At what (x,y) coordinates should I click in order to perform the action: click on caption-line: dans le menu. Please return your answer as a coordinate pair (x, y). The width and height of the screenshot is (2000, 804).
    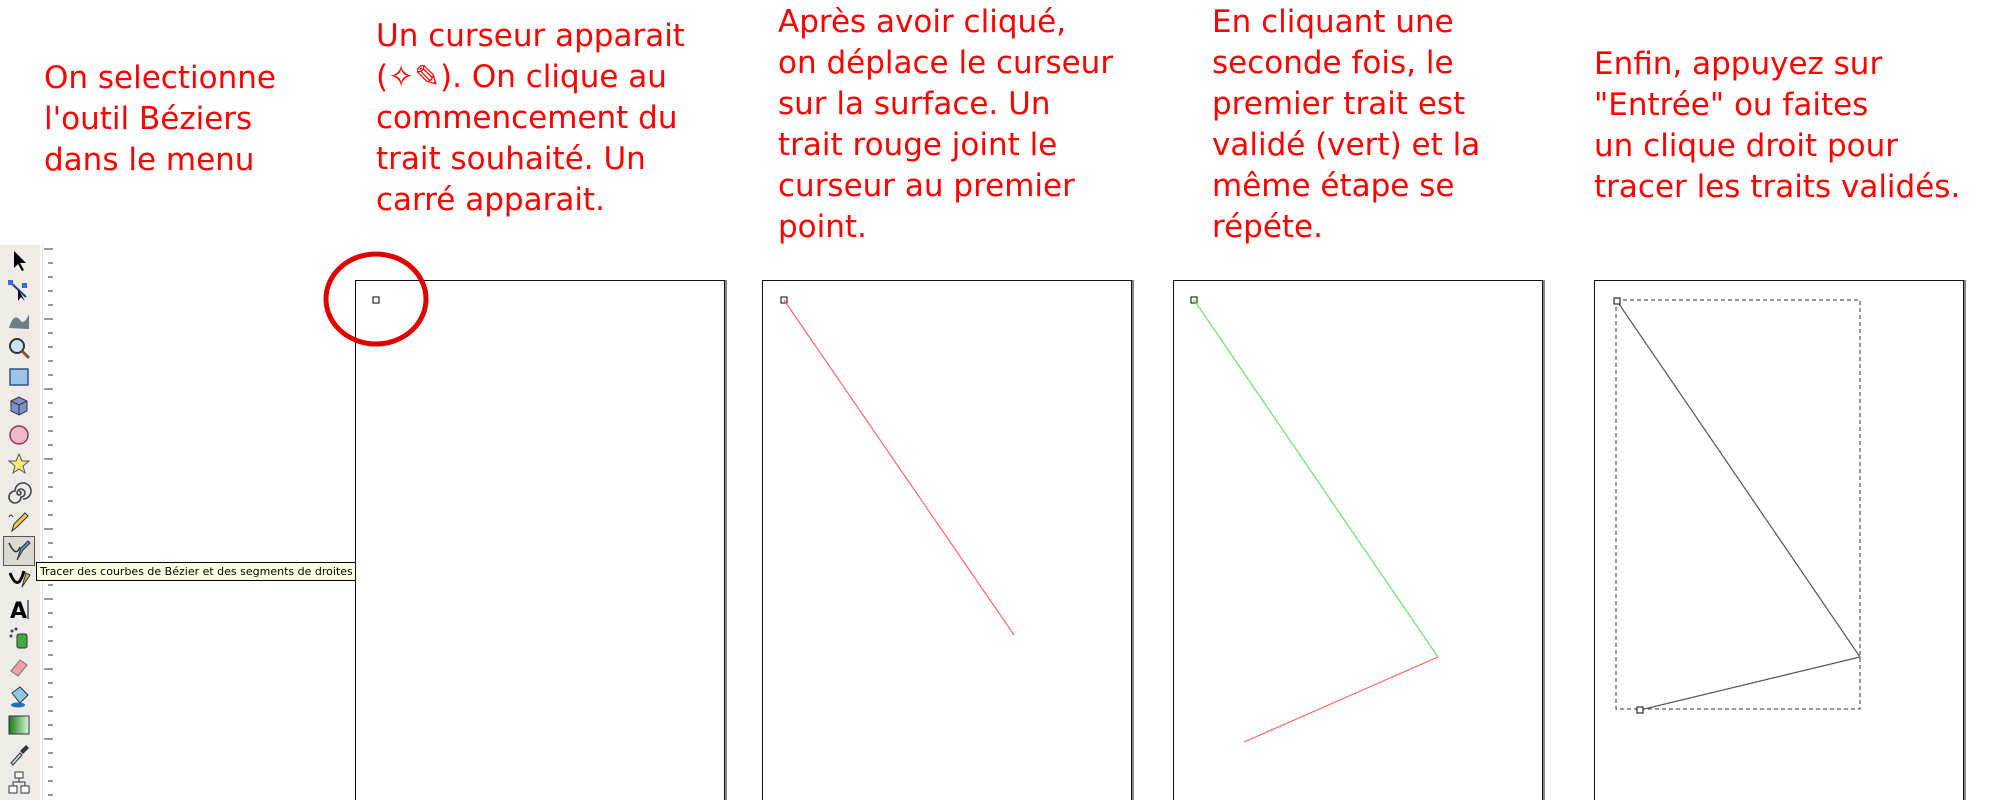
    Looking at the image, I should click on (149, 160).